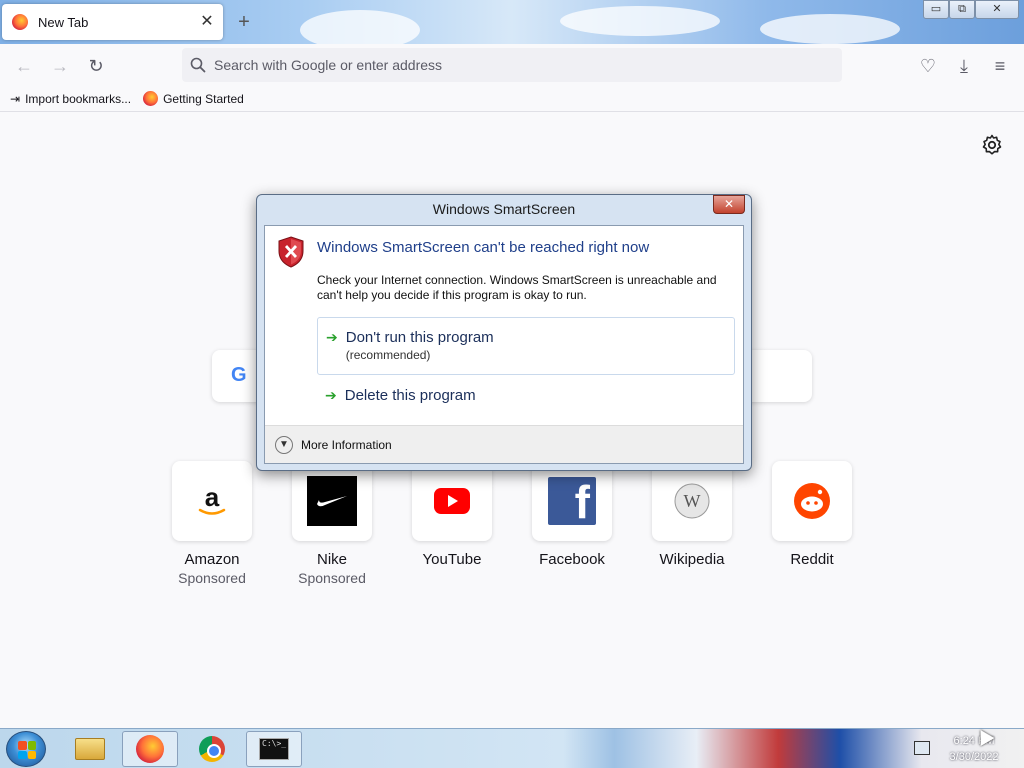 This screenshot has width=1024, height=768. I want to click on menu-icon: ≡, so click(1000, 66).